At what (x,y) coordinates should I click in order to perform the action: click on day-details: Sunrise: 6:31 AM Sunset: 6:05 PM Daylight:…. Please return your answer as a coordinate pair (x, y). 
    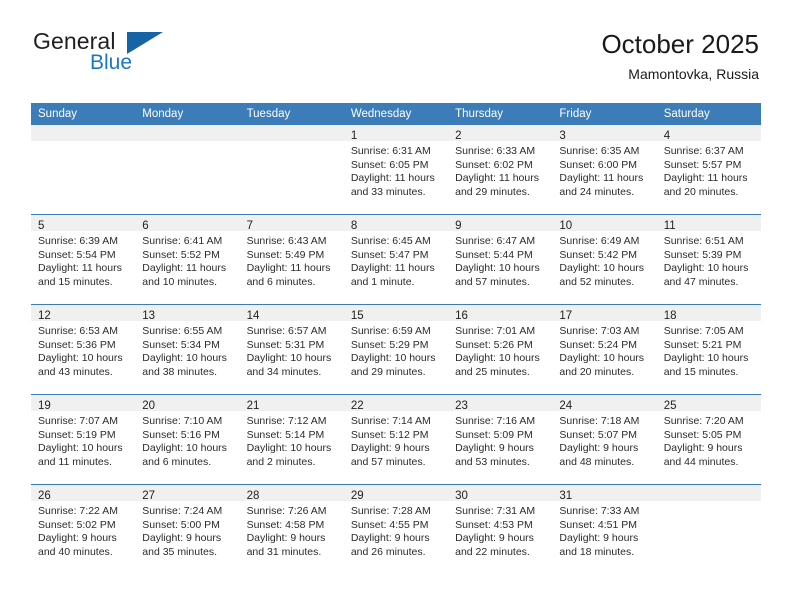
    Looking at the image, I should click on (396, 170).